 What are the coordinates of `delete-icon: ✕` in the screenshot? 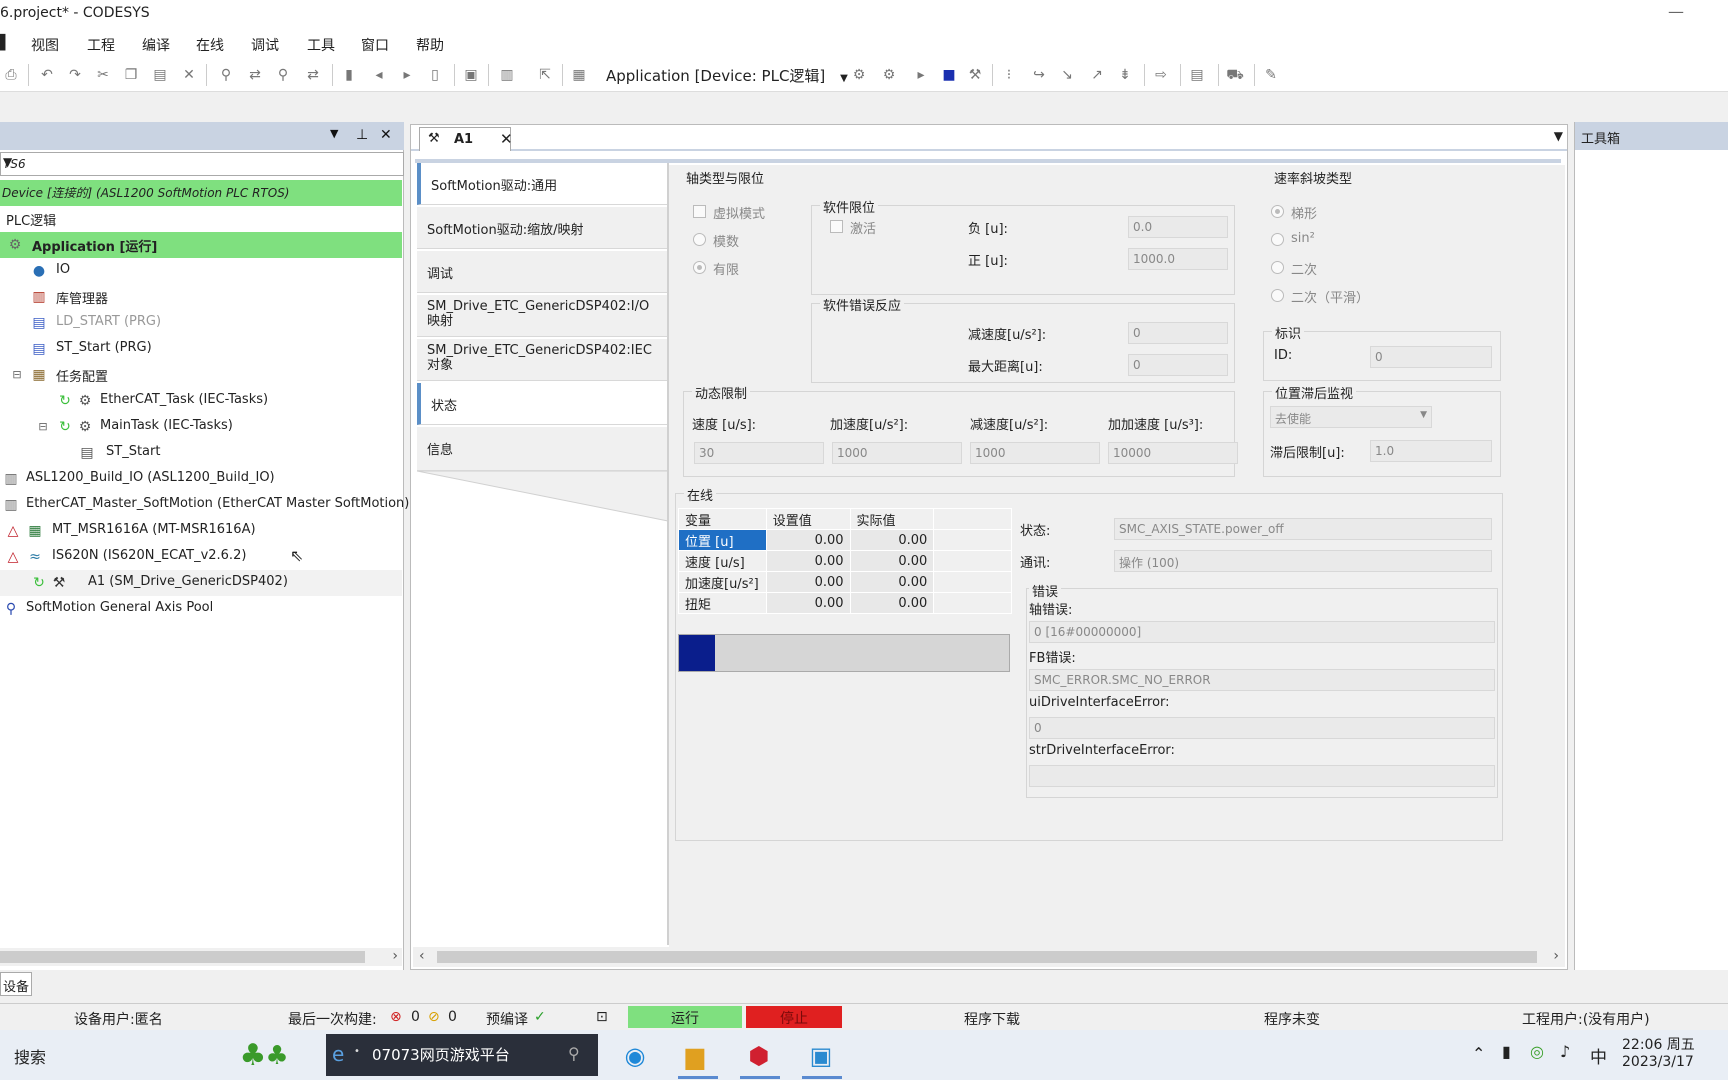 It's located at (189, 75).